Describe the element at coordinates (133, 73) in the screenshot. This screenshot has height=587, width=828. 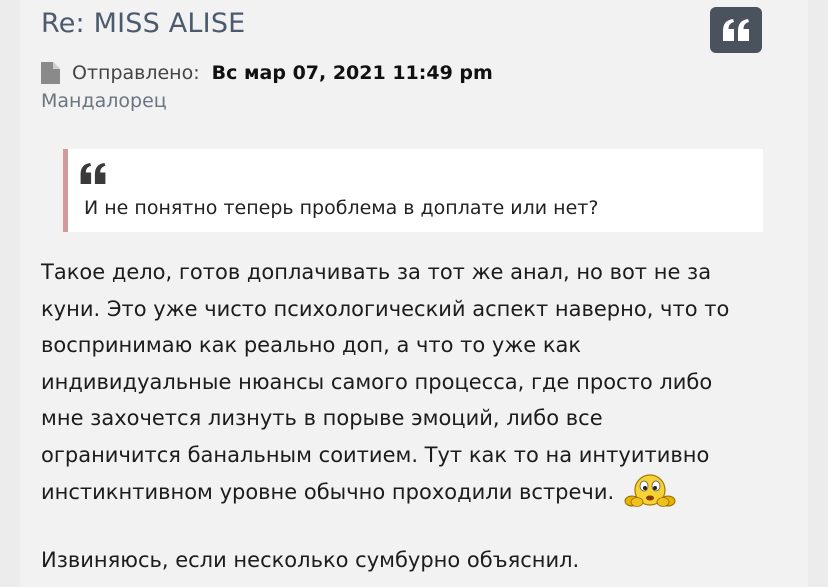
I see `meta-label: Отправлено` at that location.